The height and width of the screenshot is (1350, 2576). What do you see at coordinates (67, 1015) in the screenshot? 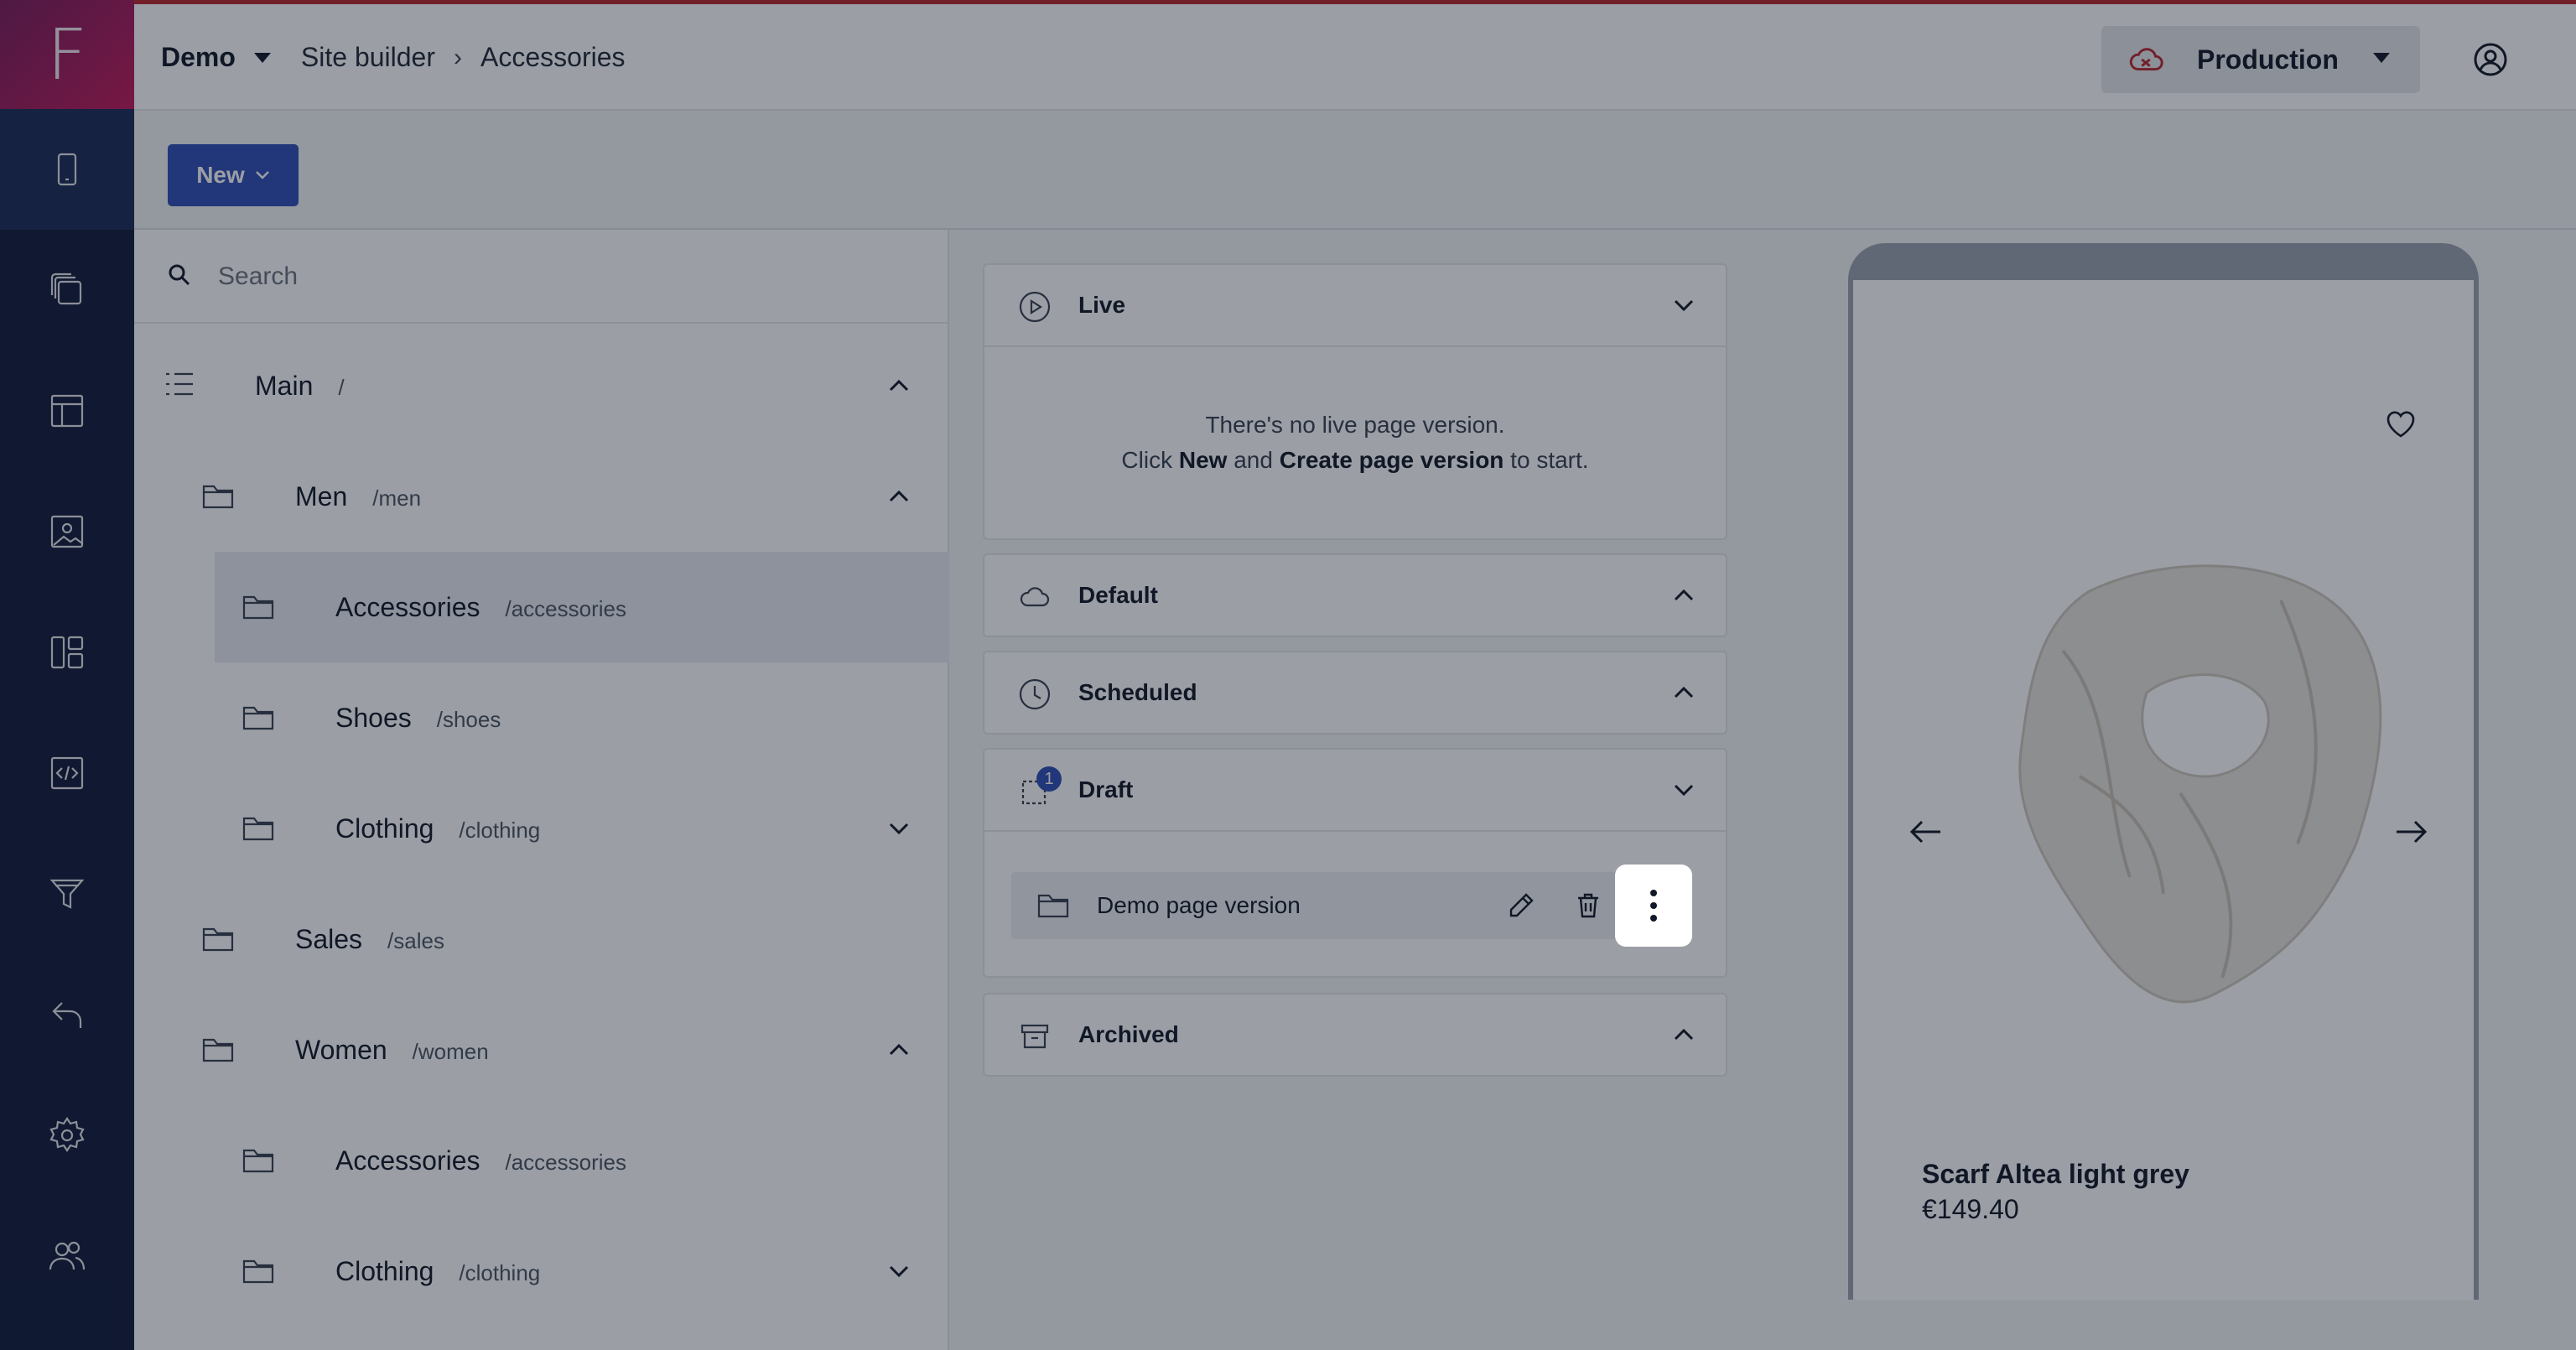
I see `undo-icon` at bounding box center [67, 1015].